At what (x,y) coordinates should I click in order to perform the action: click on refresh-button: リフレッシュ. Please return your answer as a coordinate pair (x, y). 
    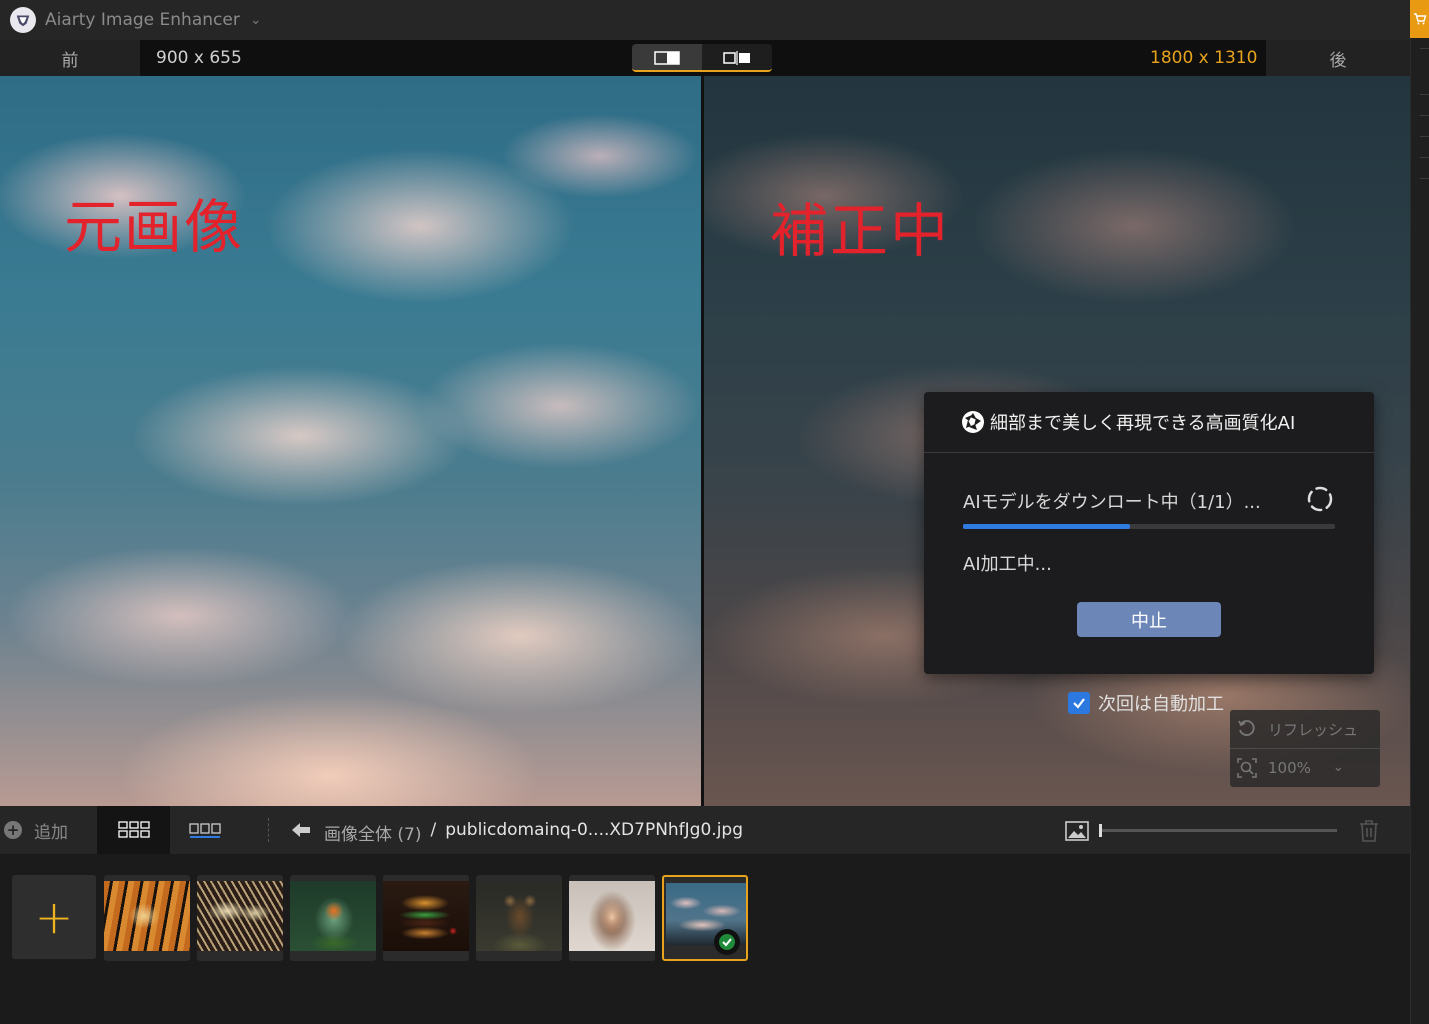
    Looking at the image, I should click on (1305, 729).